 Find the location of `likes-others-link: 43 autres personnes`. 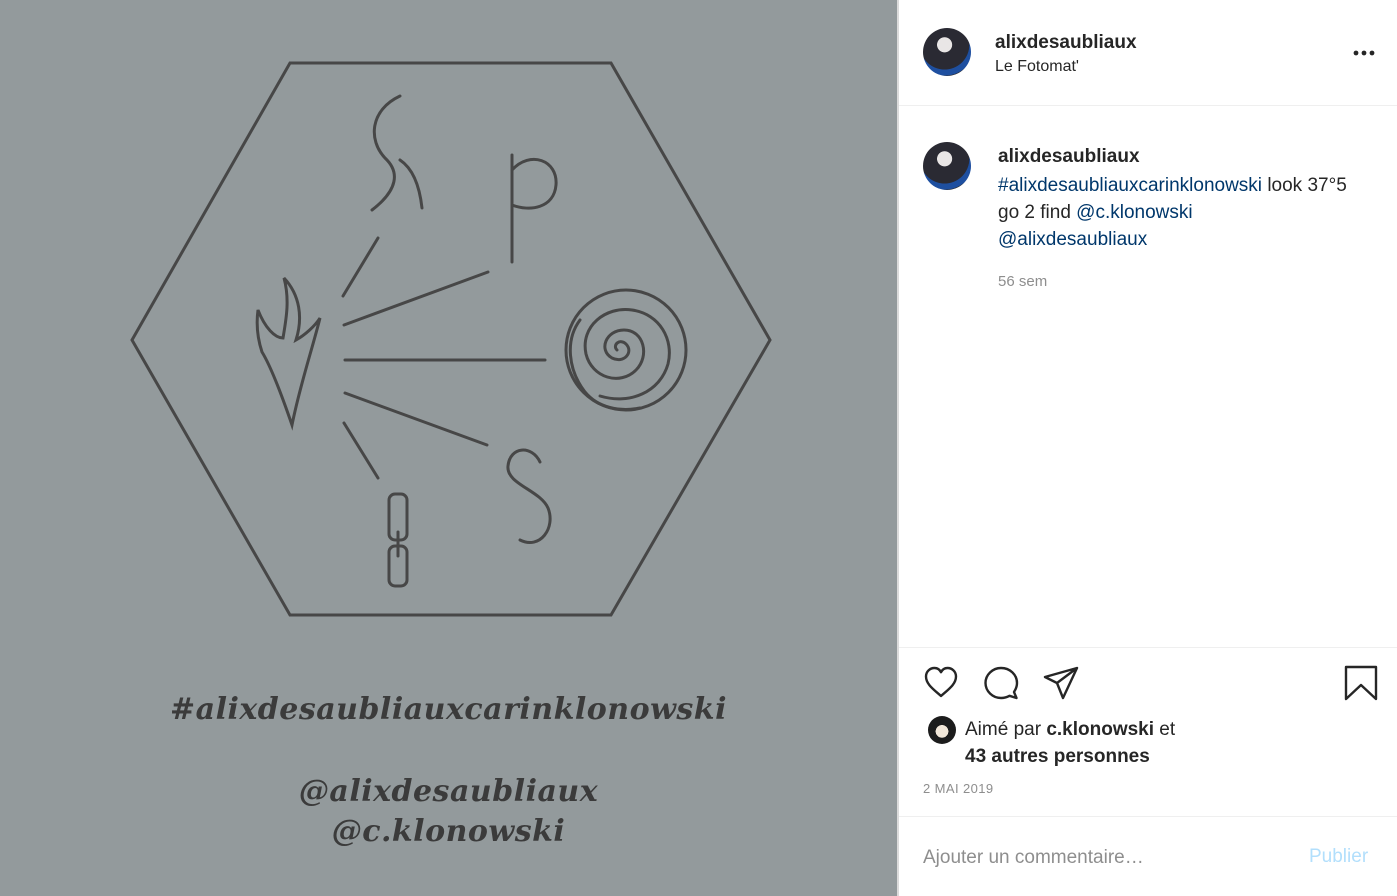

likes-others-link: 43 autres personnes is located at coordinates (1057, 756).